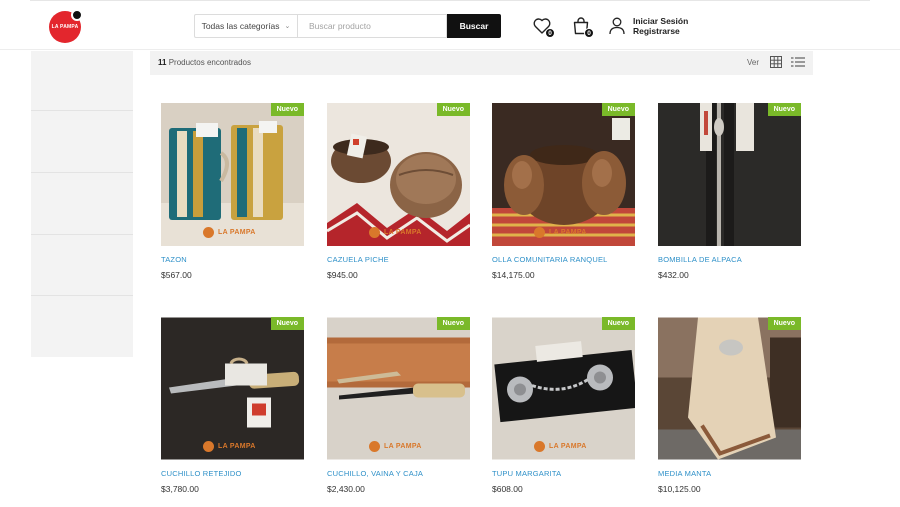 Image resolution: width=900 pixels, height=507 pixels. Describe the element at coordinates (180, 489) in the screenshot. I see `product-price: $3,780.00` at that location.